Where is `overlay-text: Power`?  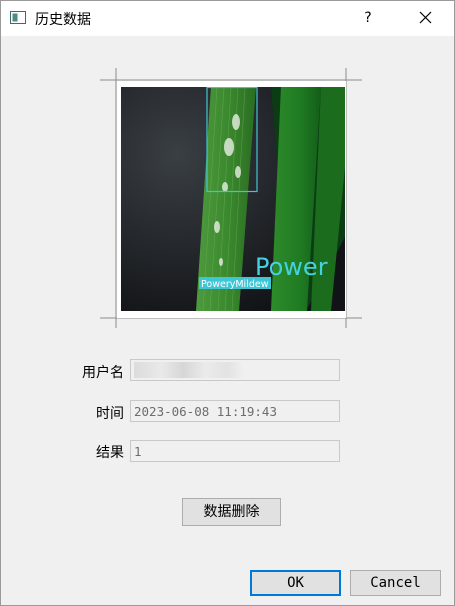 overlay-text: Power is located at coordinates (291, 267).